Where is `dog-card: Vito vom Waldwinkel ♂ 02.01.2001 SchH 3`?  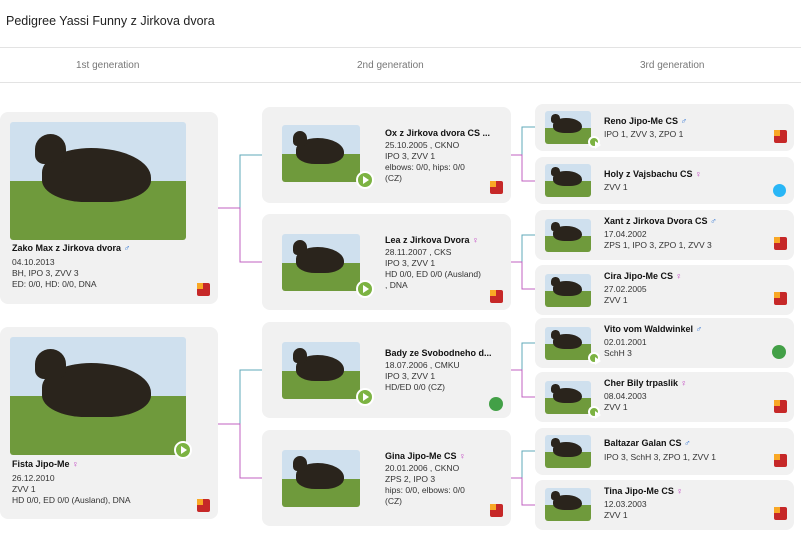 dog-card: Vito vom Waldwinkel ♂ 02.01.2001 SchH 3 is located at coordinates (664, 343).